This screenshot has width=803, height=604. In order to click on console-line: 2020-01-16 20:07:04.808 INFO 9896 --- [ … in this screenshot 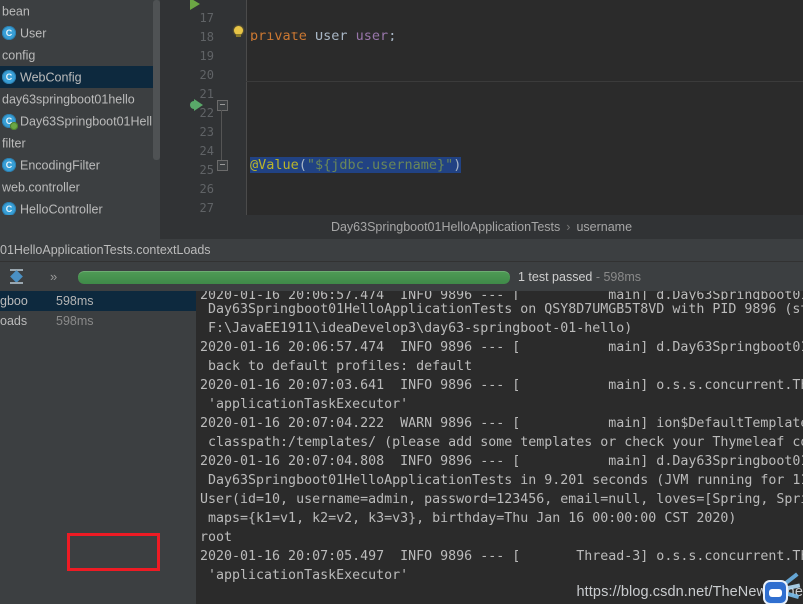, I will do `click(501, 461)`.